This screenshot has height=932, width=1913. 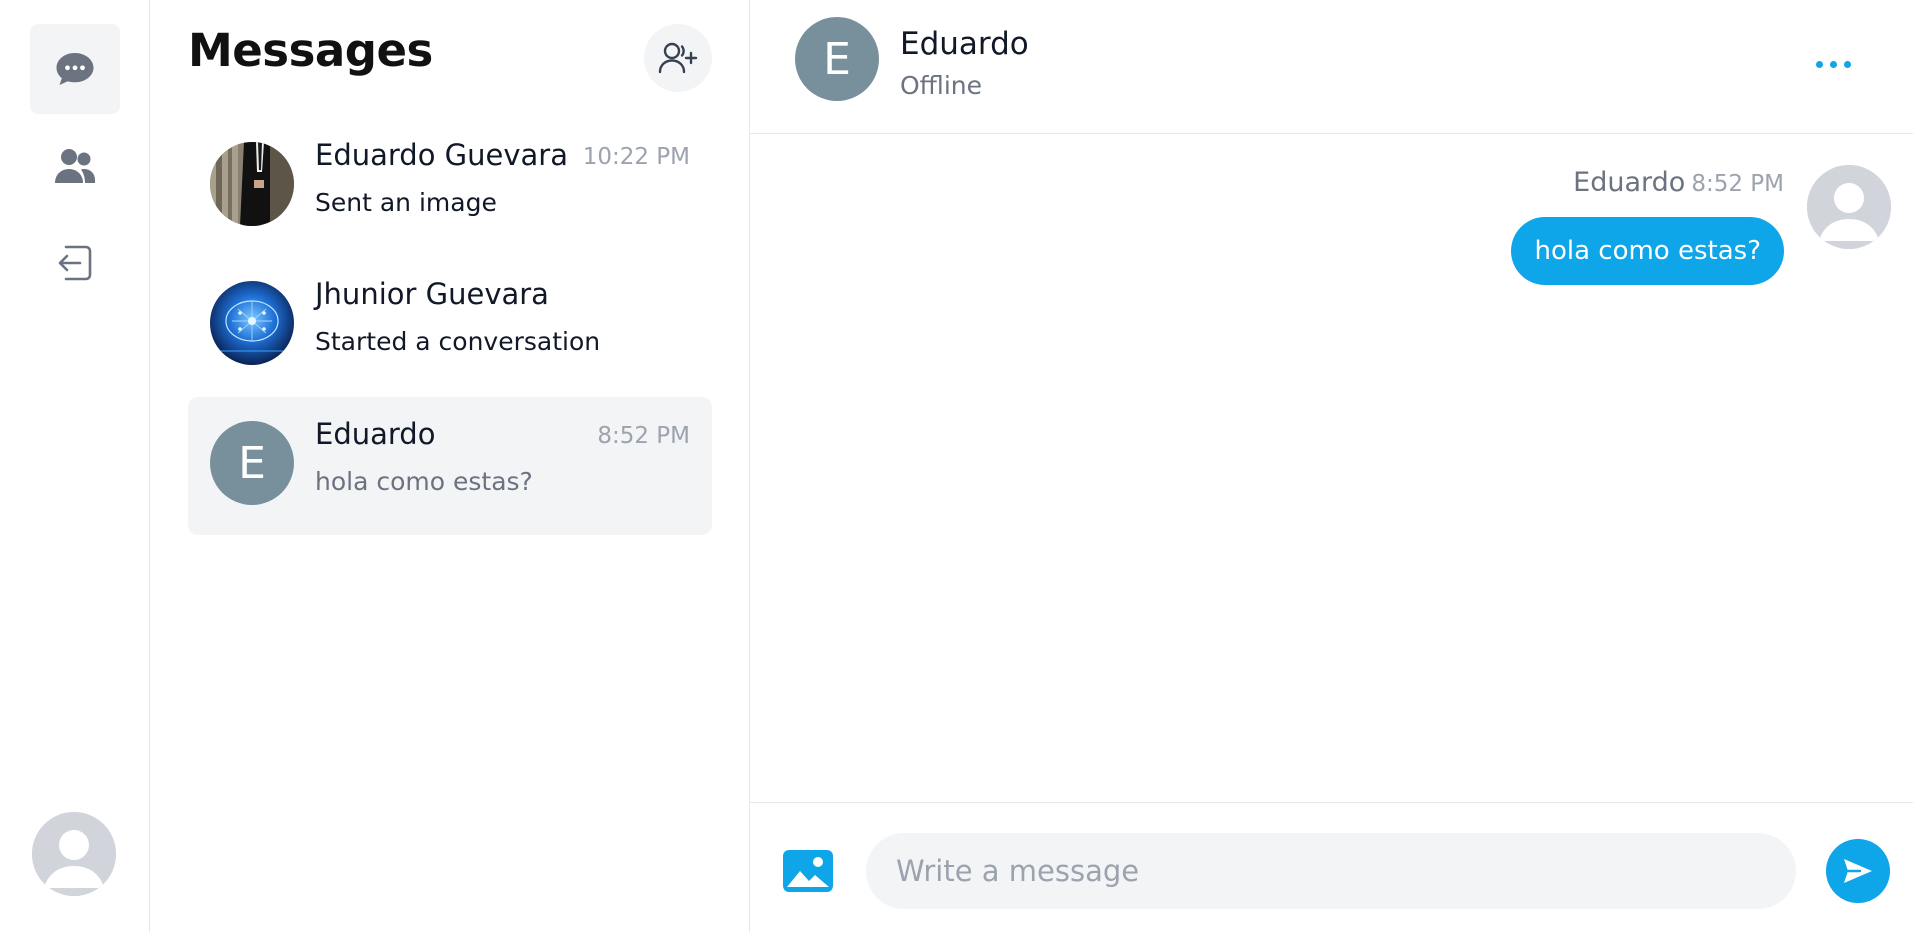 I want to click on conversation-item: Jhunior Guevara Started a conversation, so click(x=450, y=326).